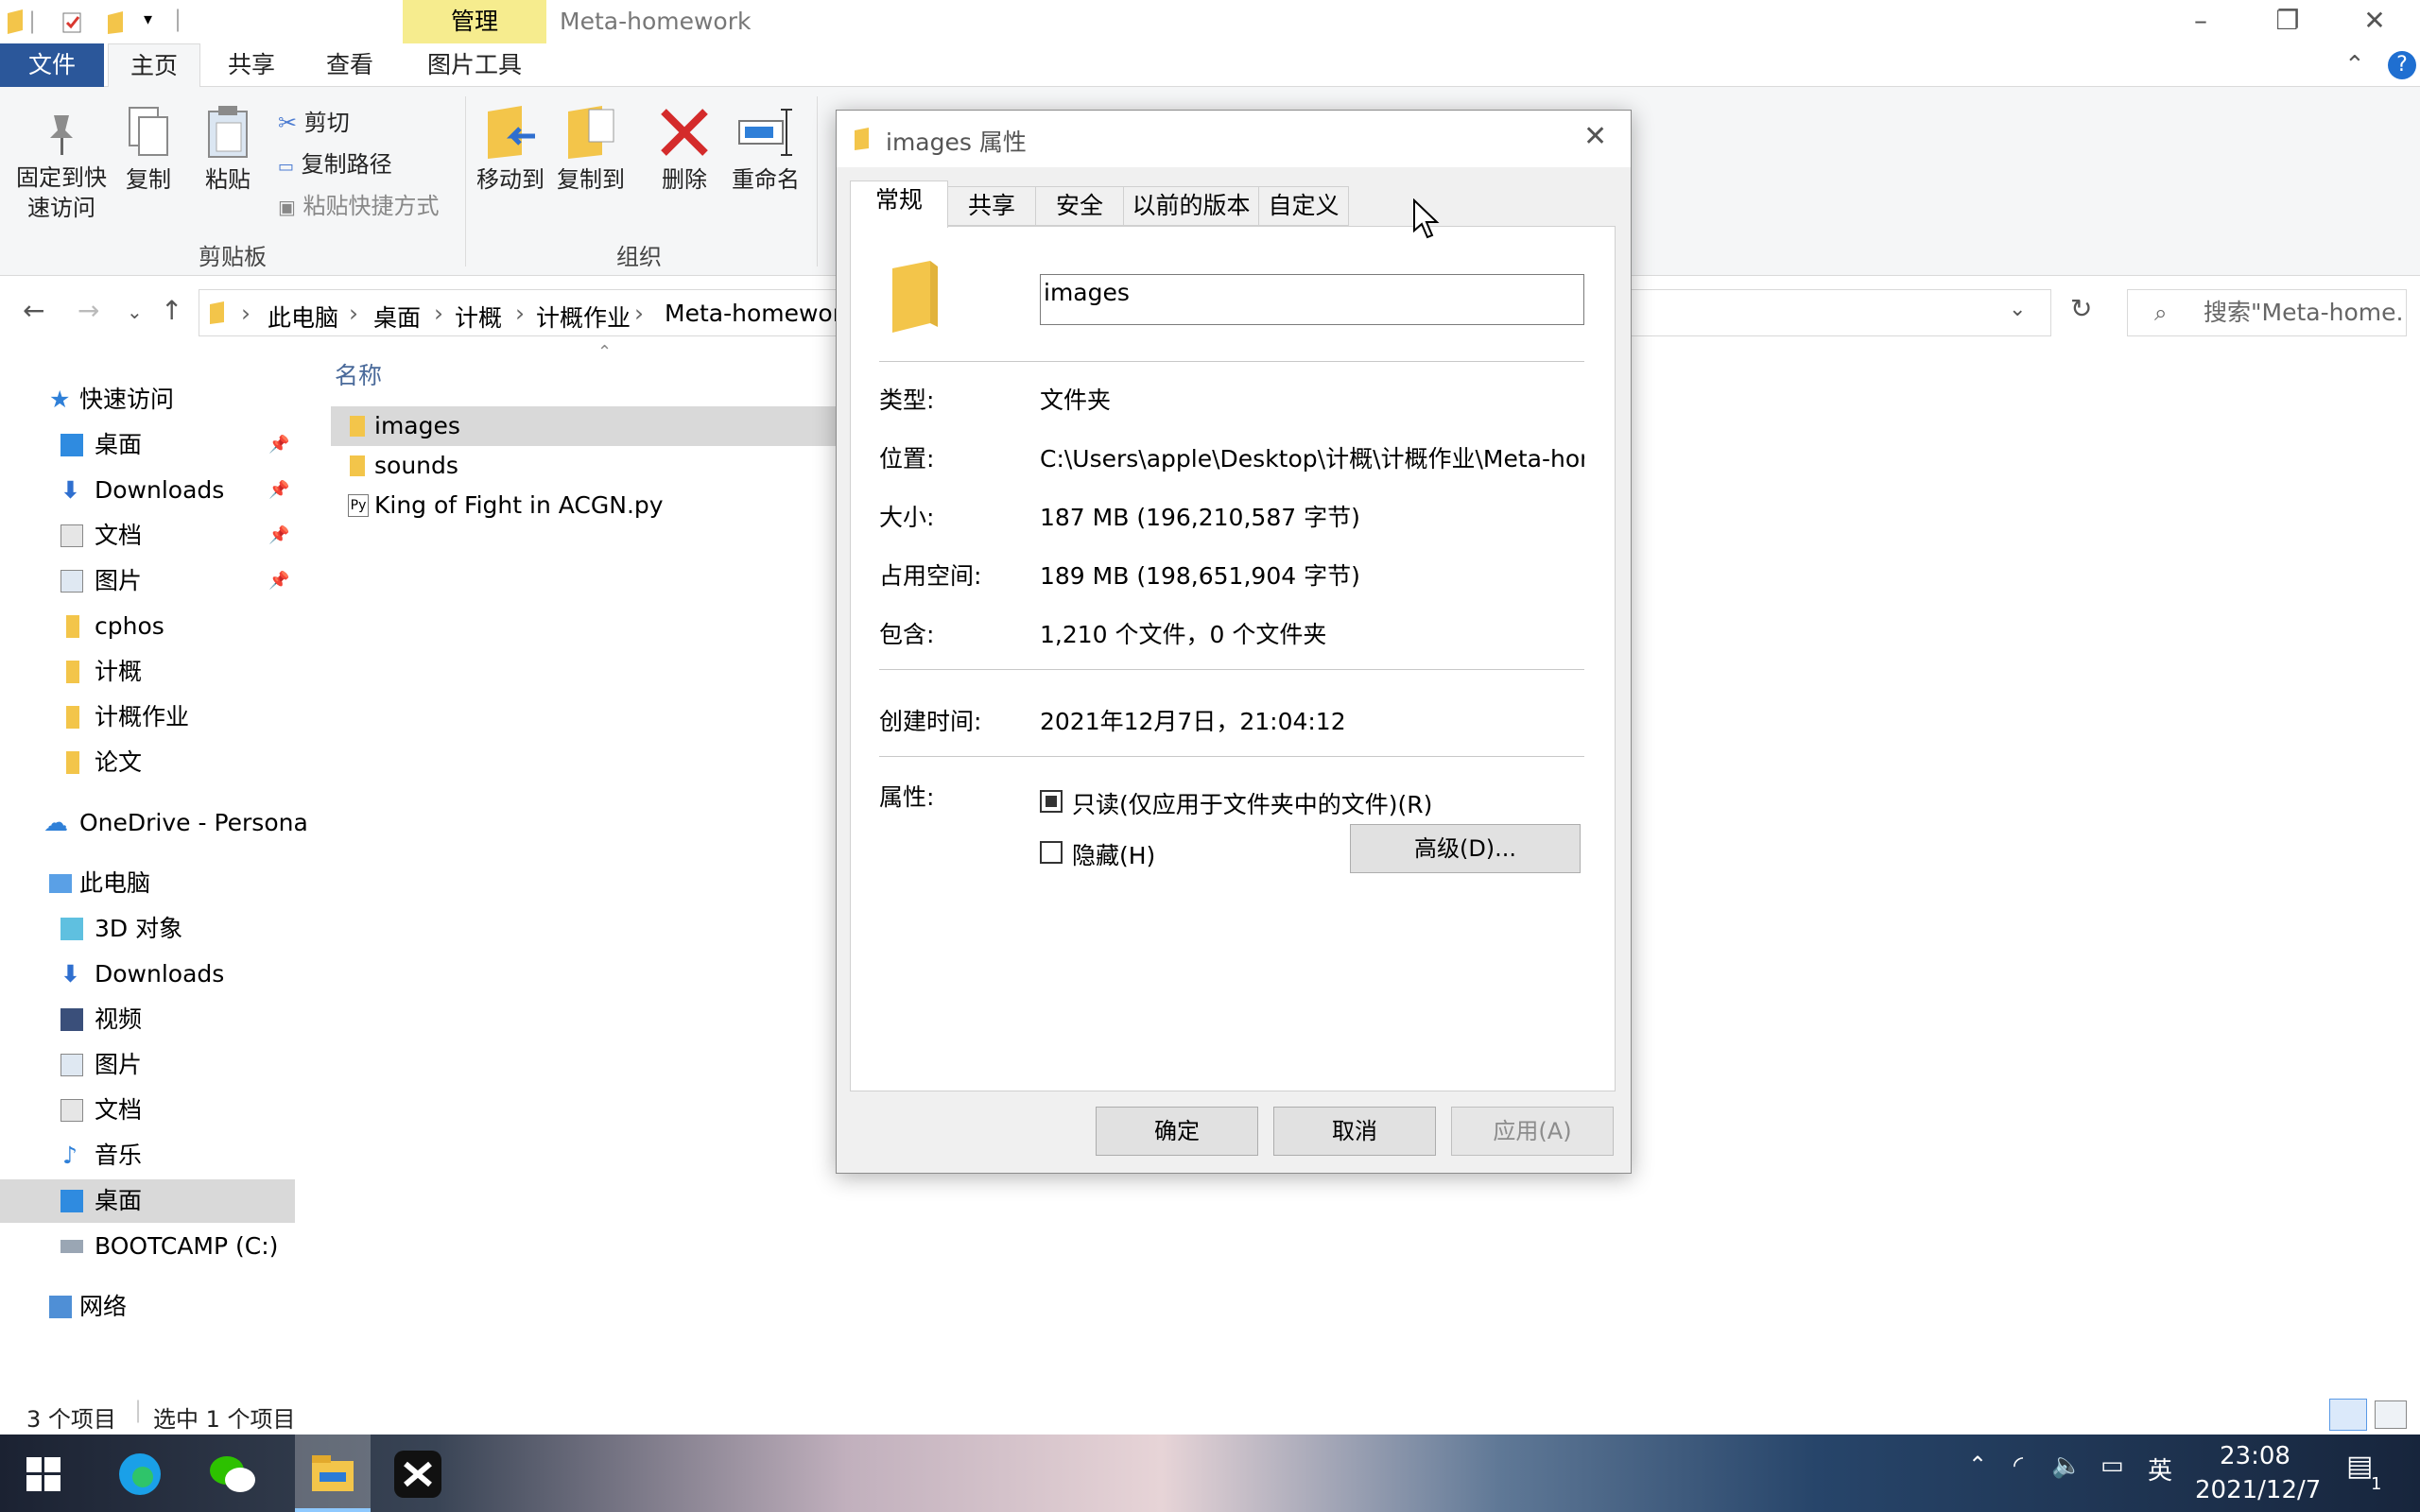 The height and width of the screenshot is (1512, 2420). I want to click on recent-locations-icon: ⌄, so click(135, 312).